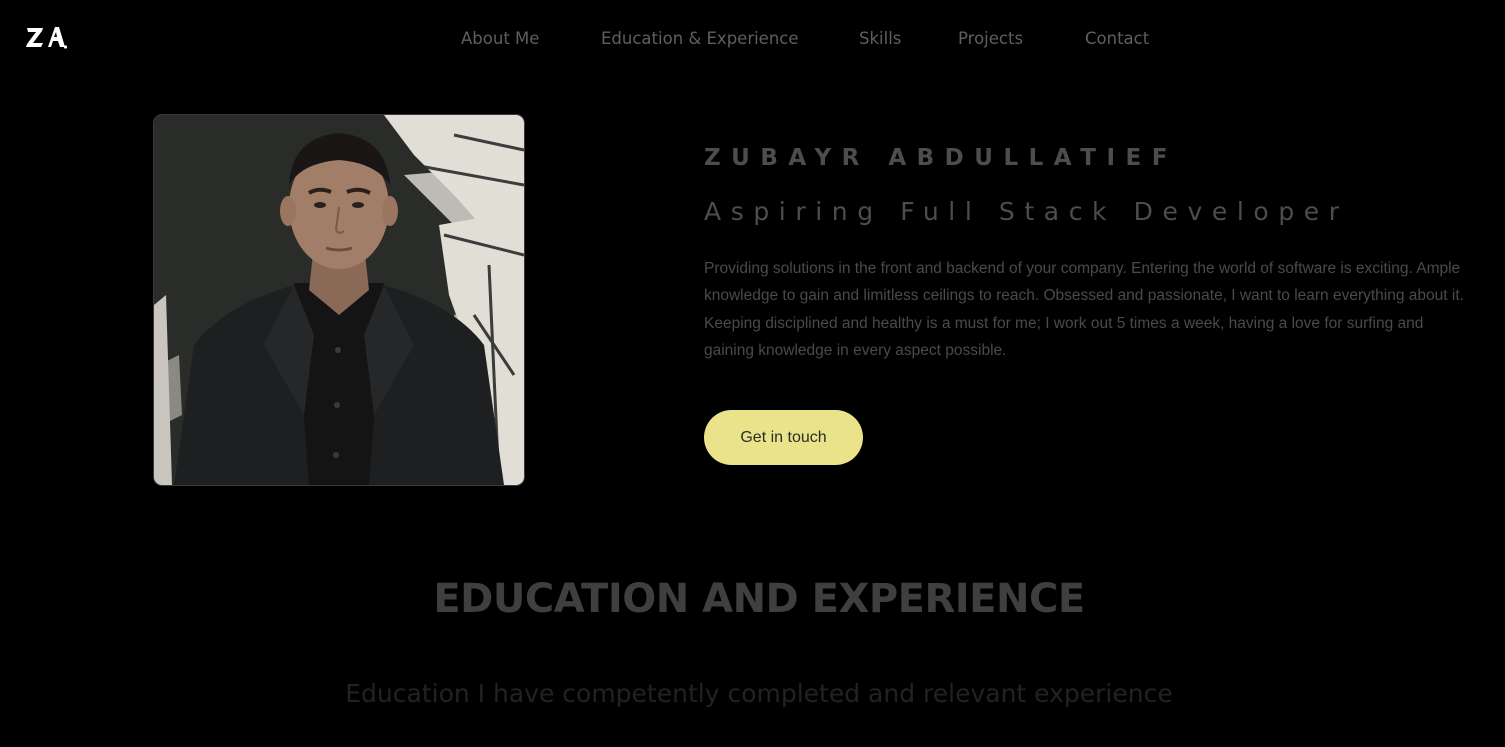 The height and width of the screenshot is (747, 1505). I want to click on hero-role: Aspiring Full Stack Developer, so click(1026, 211).